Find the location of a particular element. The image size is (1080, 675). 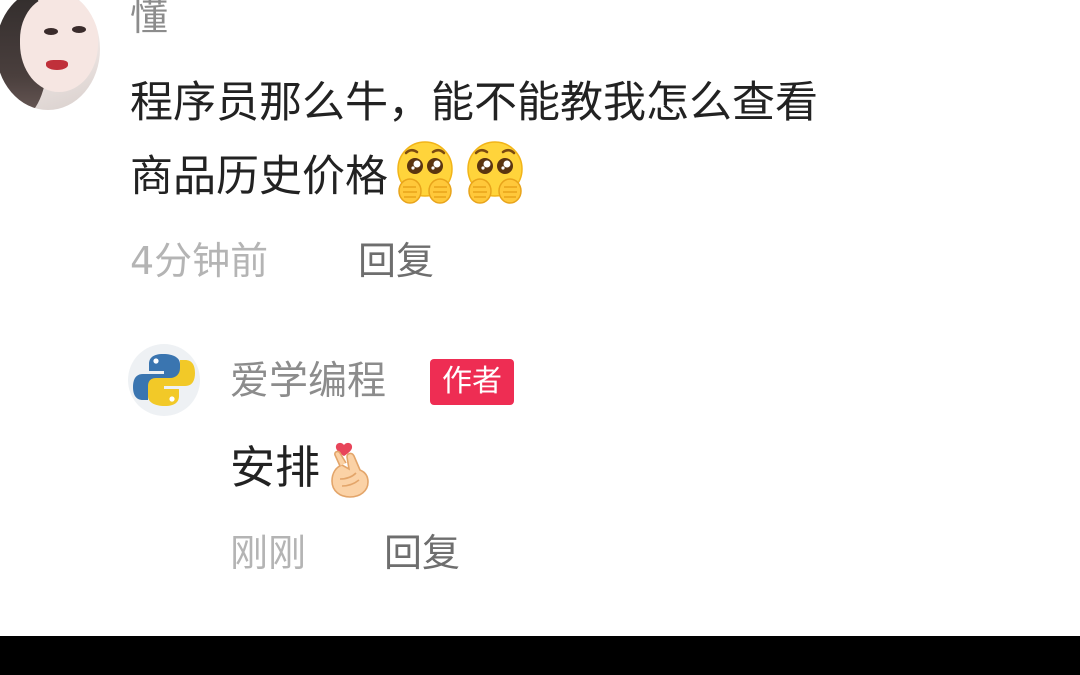

reply-timestamp: 刚刚 is located at coordinates (268, 553).